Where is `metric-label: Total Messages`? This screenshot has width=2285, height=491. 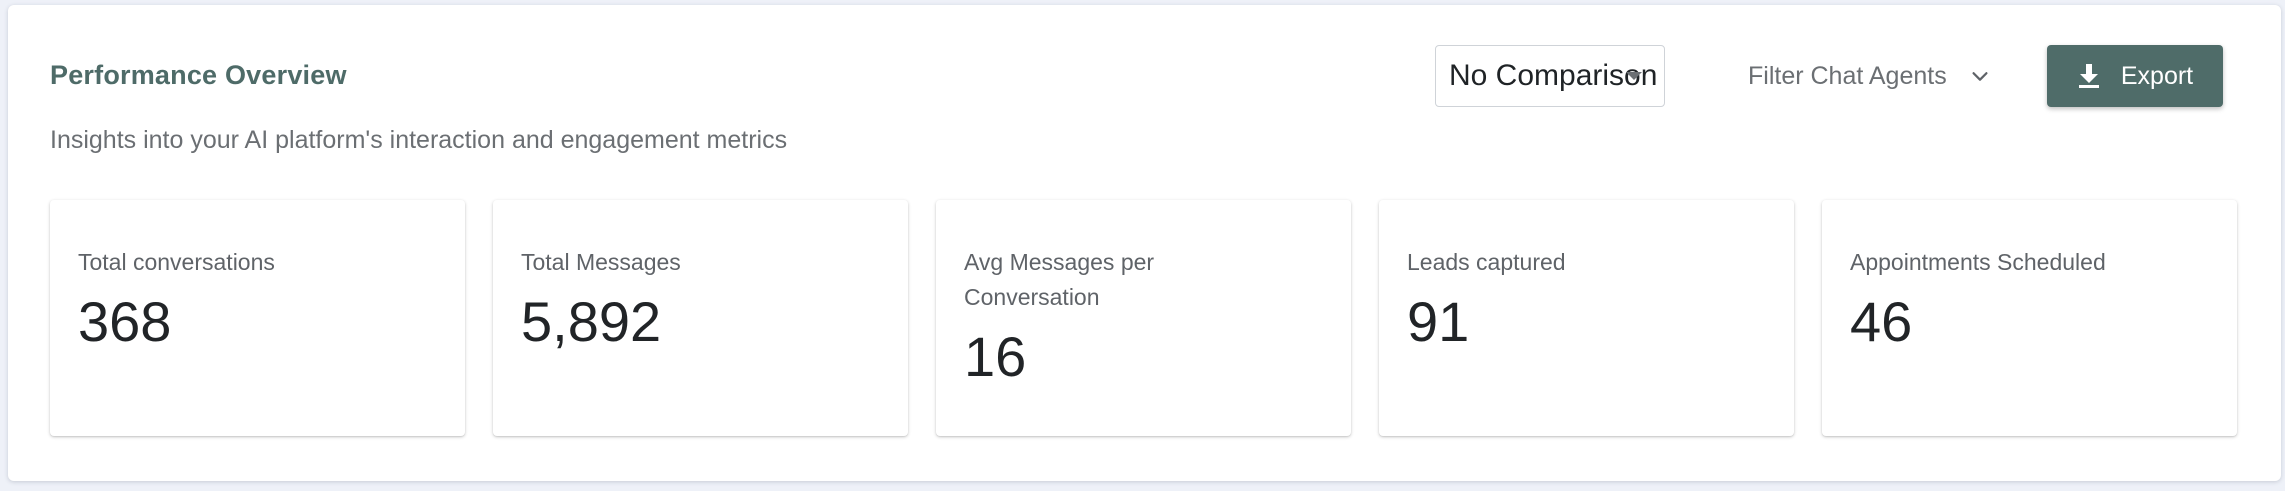 metric-label: Total Messages is located at coordinates (601, 262).